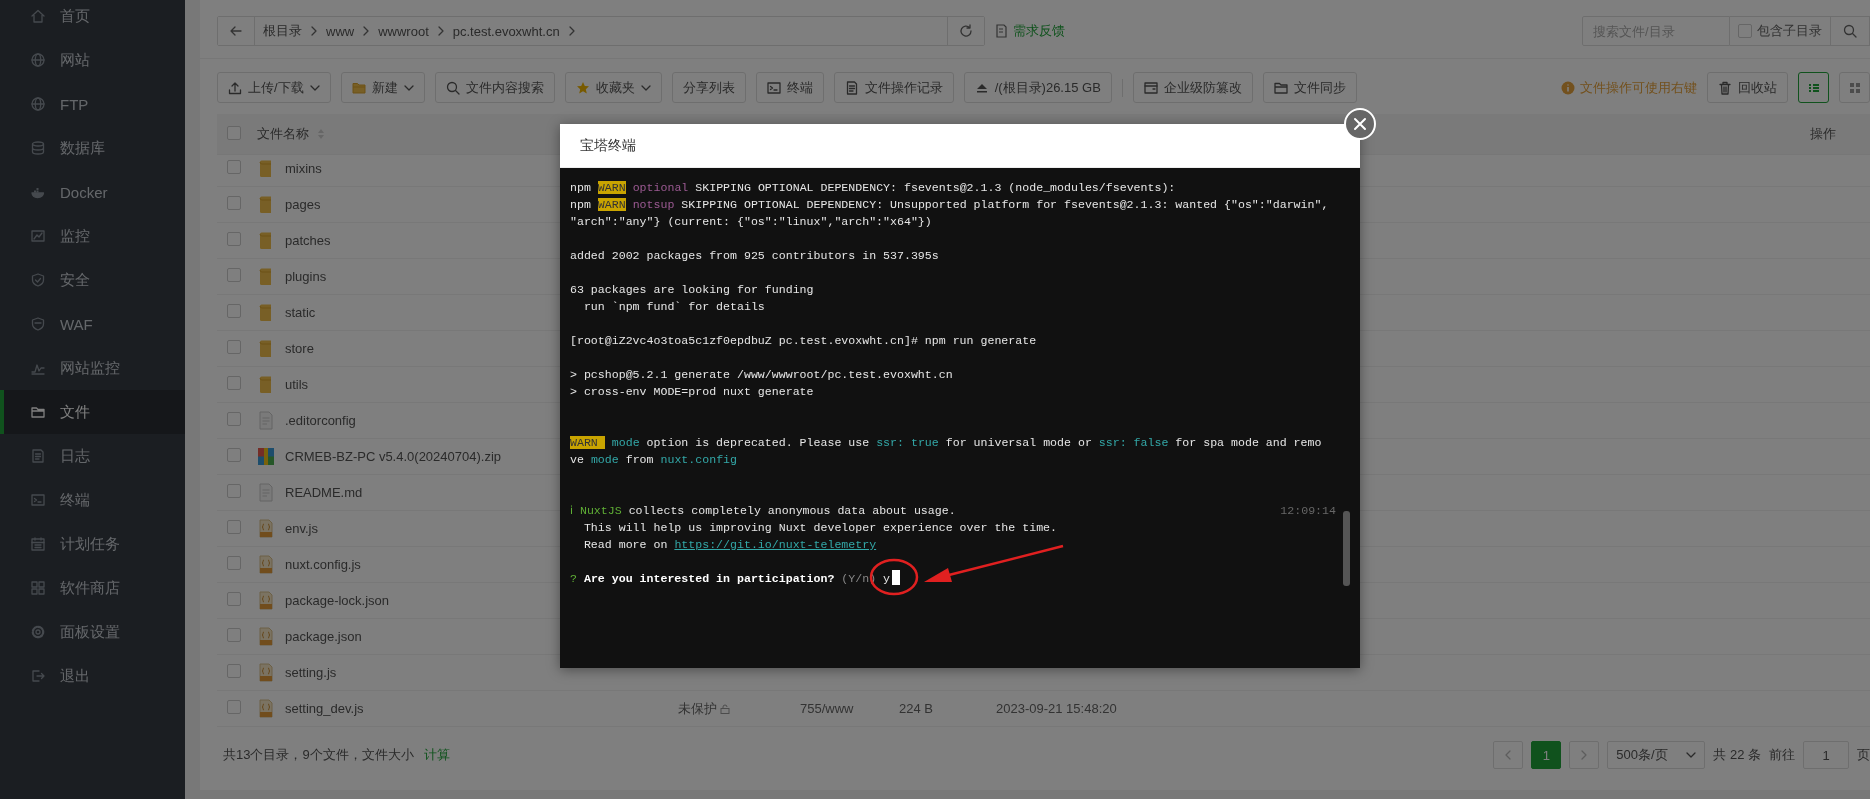 This screenshot has height=799, width=1870. I want to click on terminal-link: https://git.io/nuxt-telemetry, so click(775, 544).